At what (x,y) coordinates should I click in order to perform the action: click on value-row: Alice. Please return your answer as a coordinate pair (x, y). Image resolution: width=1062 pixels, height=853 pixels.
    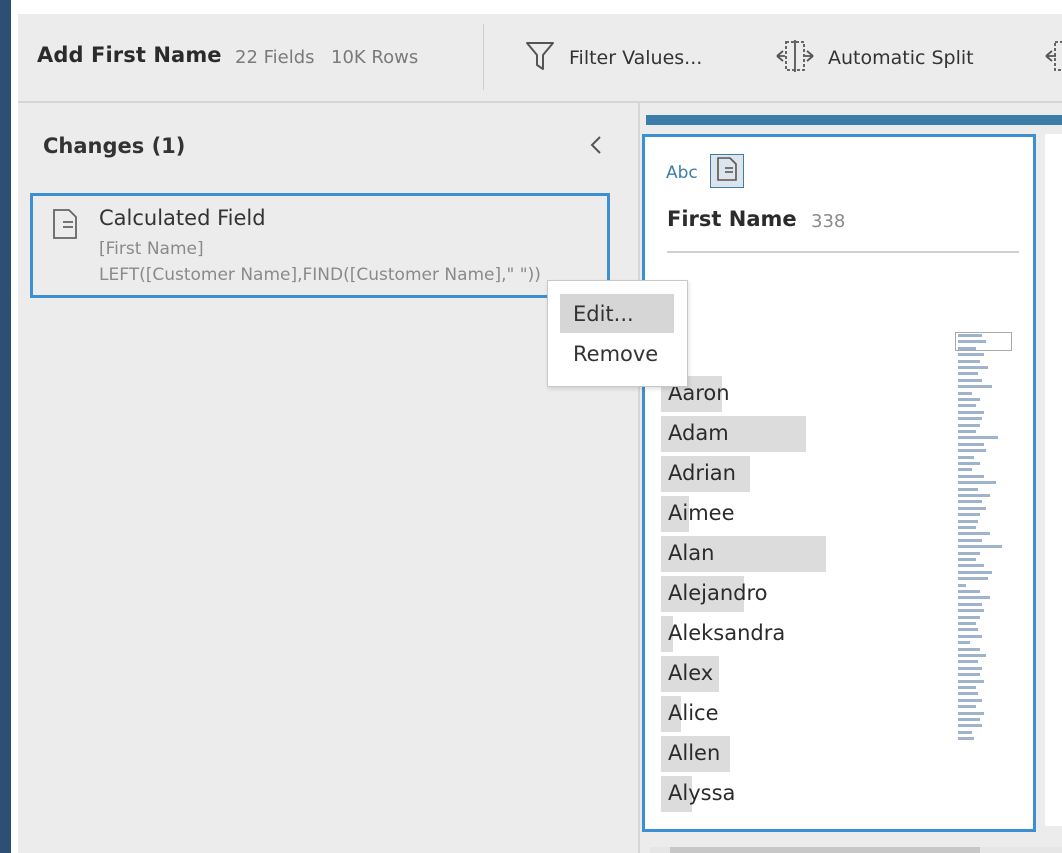
    Looking at the image, I should click on (743, 714).